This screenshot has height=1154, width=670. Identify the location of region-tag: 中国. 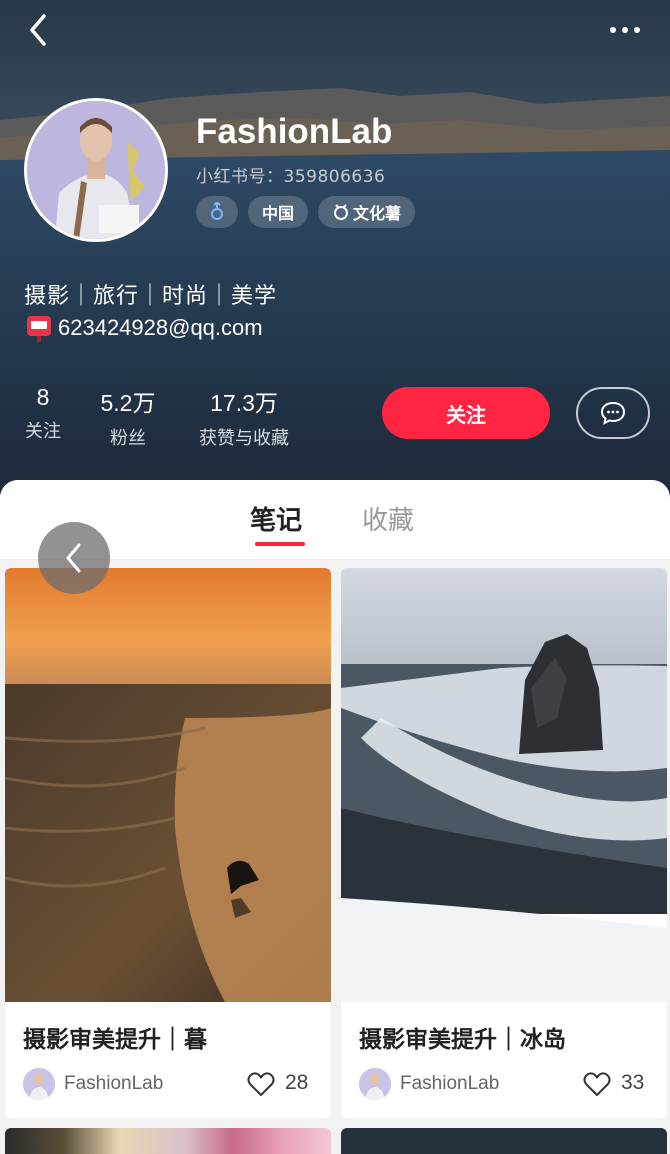
(278, 212).